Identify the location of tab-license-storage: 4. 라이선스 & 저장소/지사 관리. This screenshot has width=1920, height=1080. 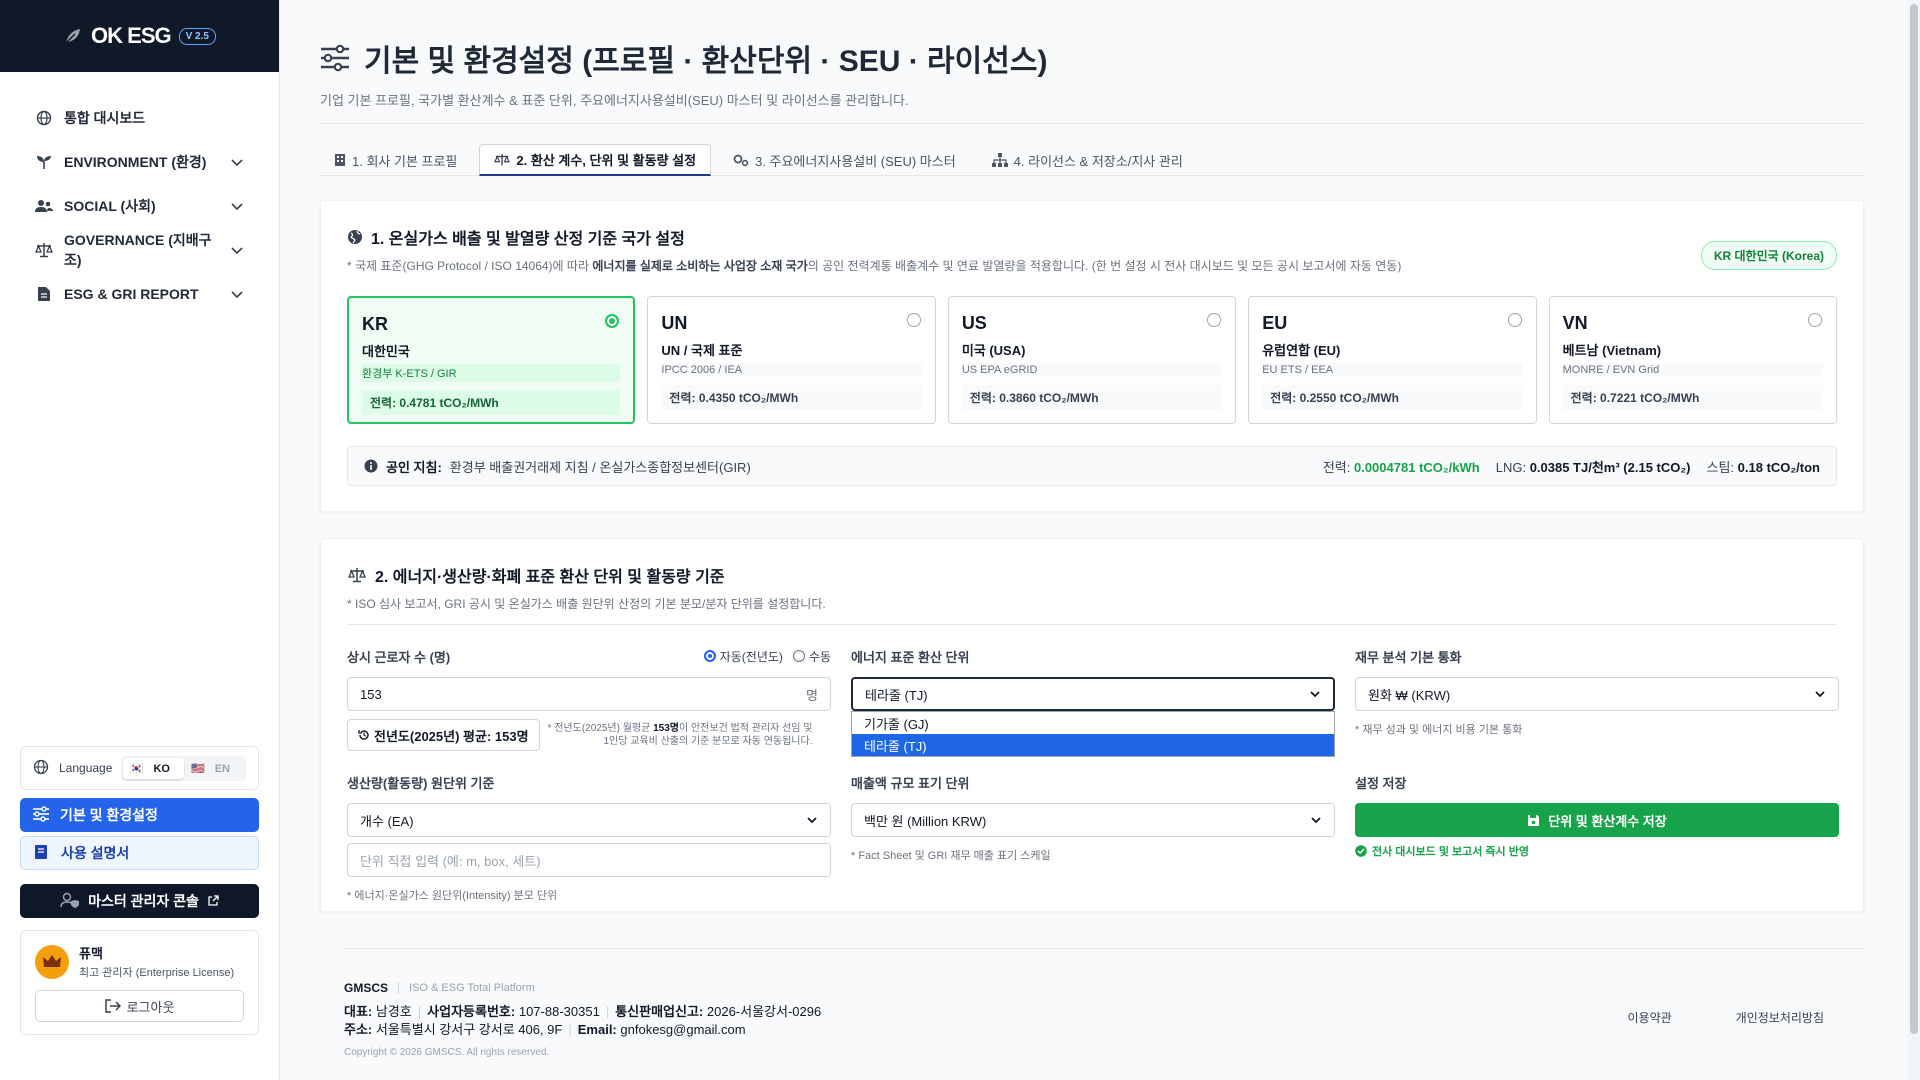
(1087, 160).